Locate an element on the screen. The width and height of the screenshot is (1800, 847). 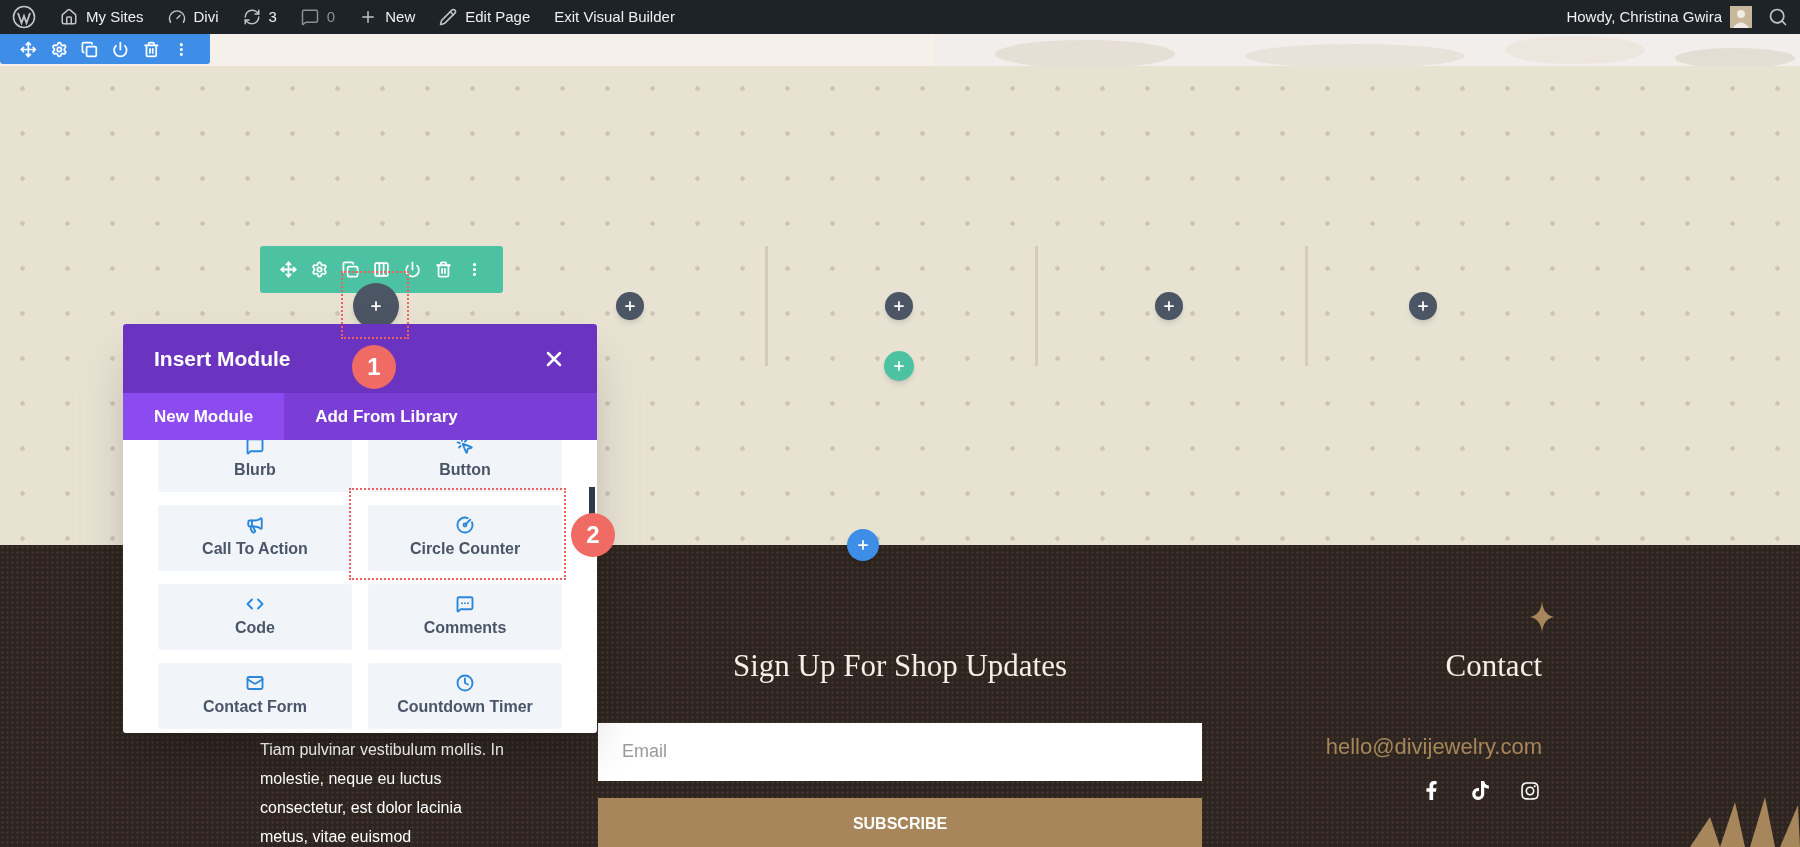
tiktok-icon is located at coordinates (1480, 790).